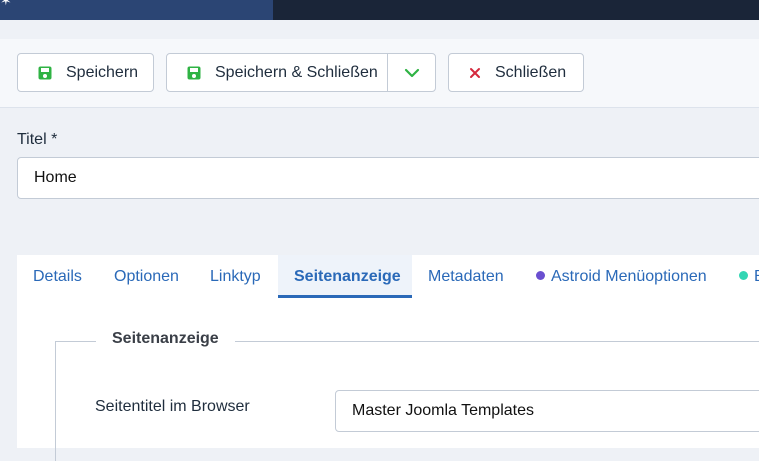 The image size is (759, 461). Describe the element at coordinates (165, 339) in the screenshot. I see `fieldset-legend: Seitenanzeige` at that location.